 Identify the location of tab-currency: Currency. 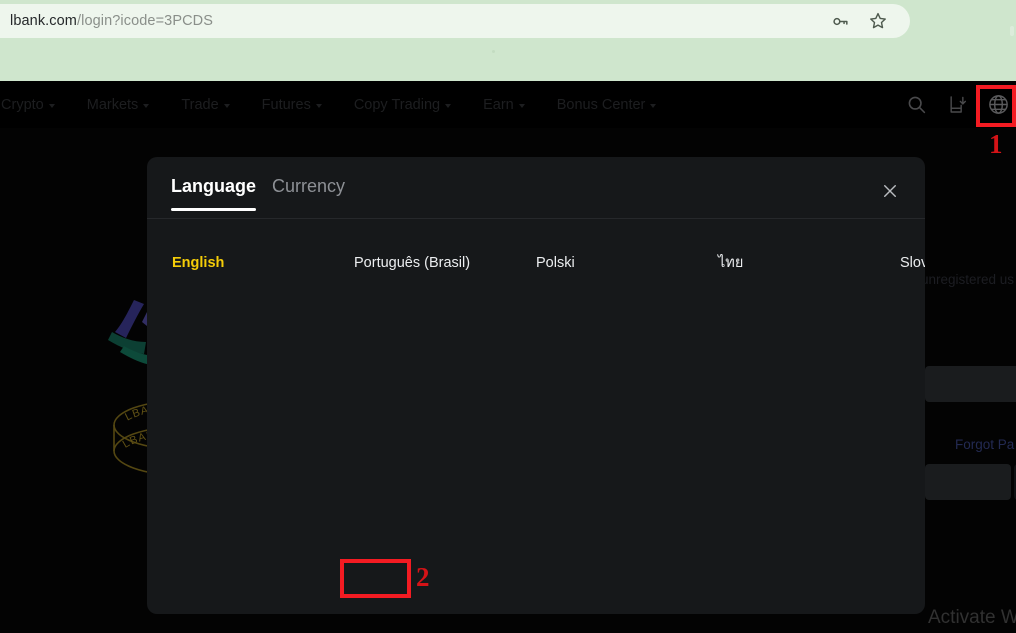
(308, 193).